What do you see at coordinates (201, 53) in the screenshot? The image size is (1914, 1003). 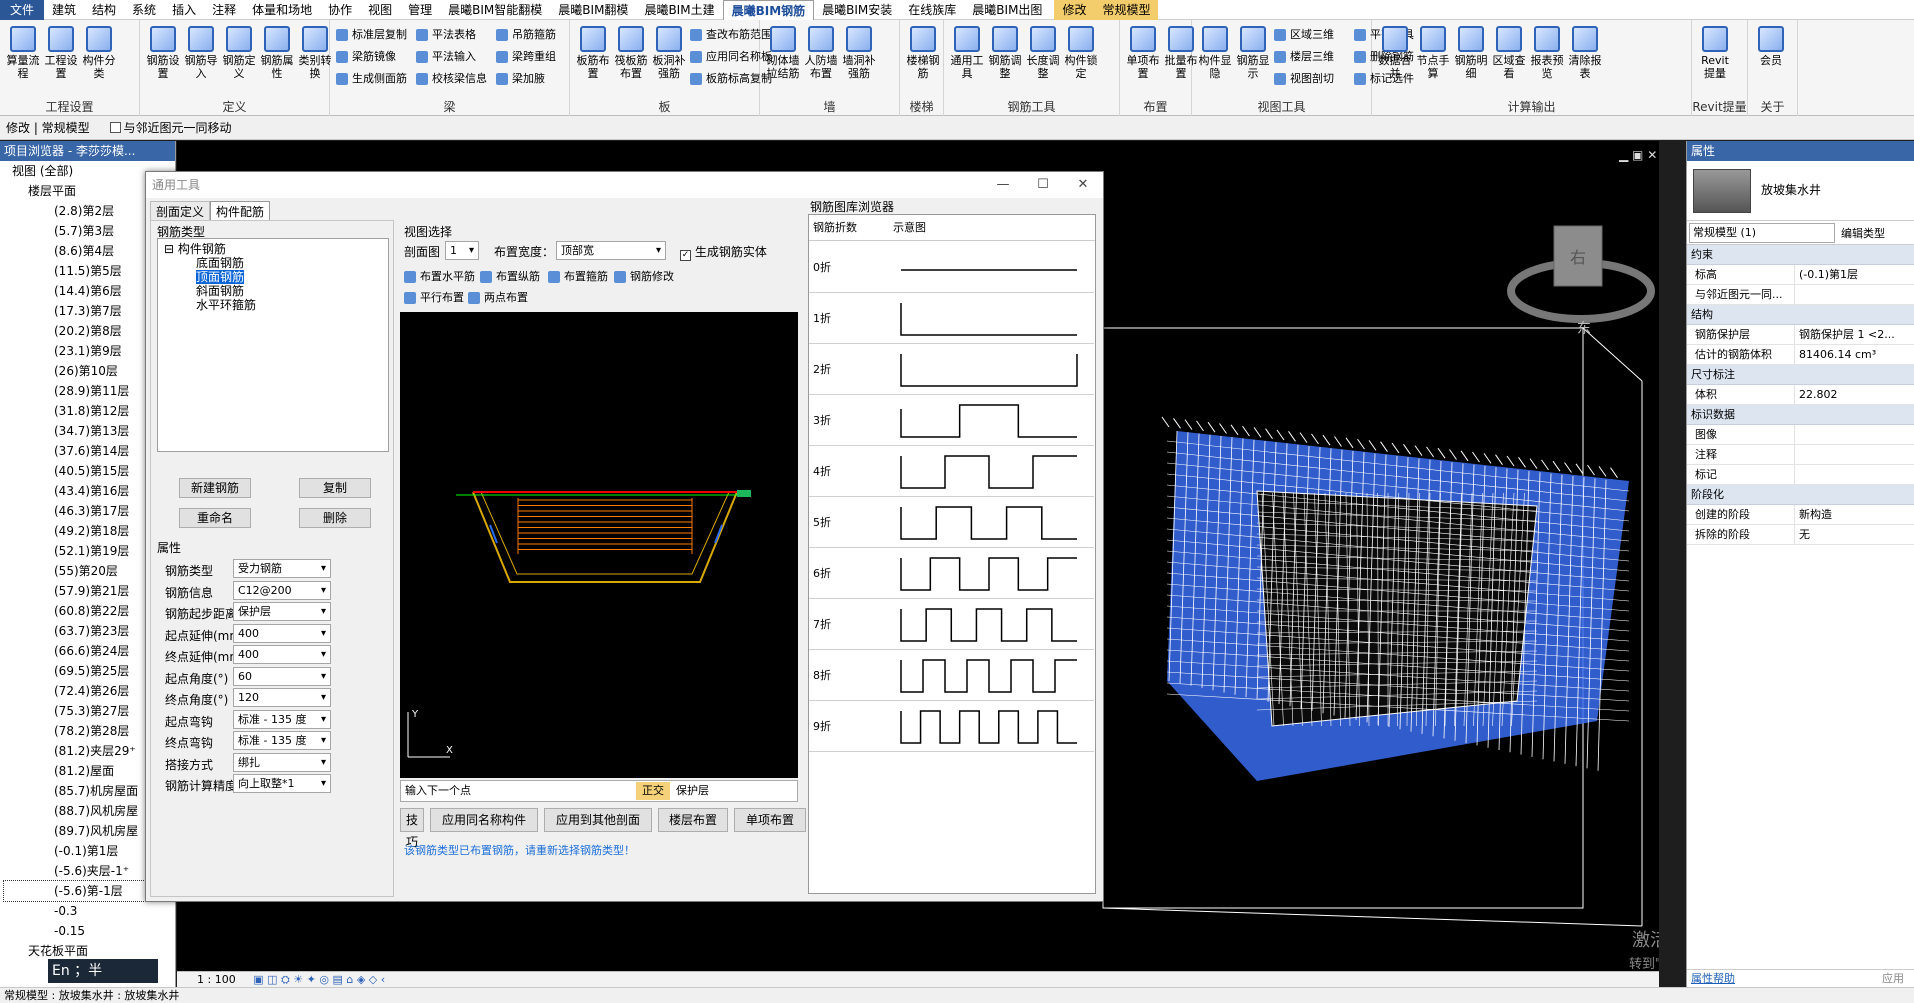 I see `ribbon-button: 钢筋导入` at bounding box center [201, 53].